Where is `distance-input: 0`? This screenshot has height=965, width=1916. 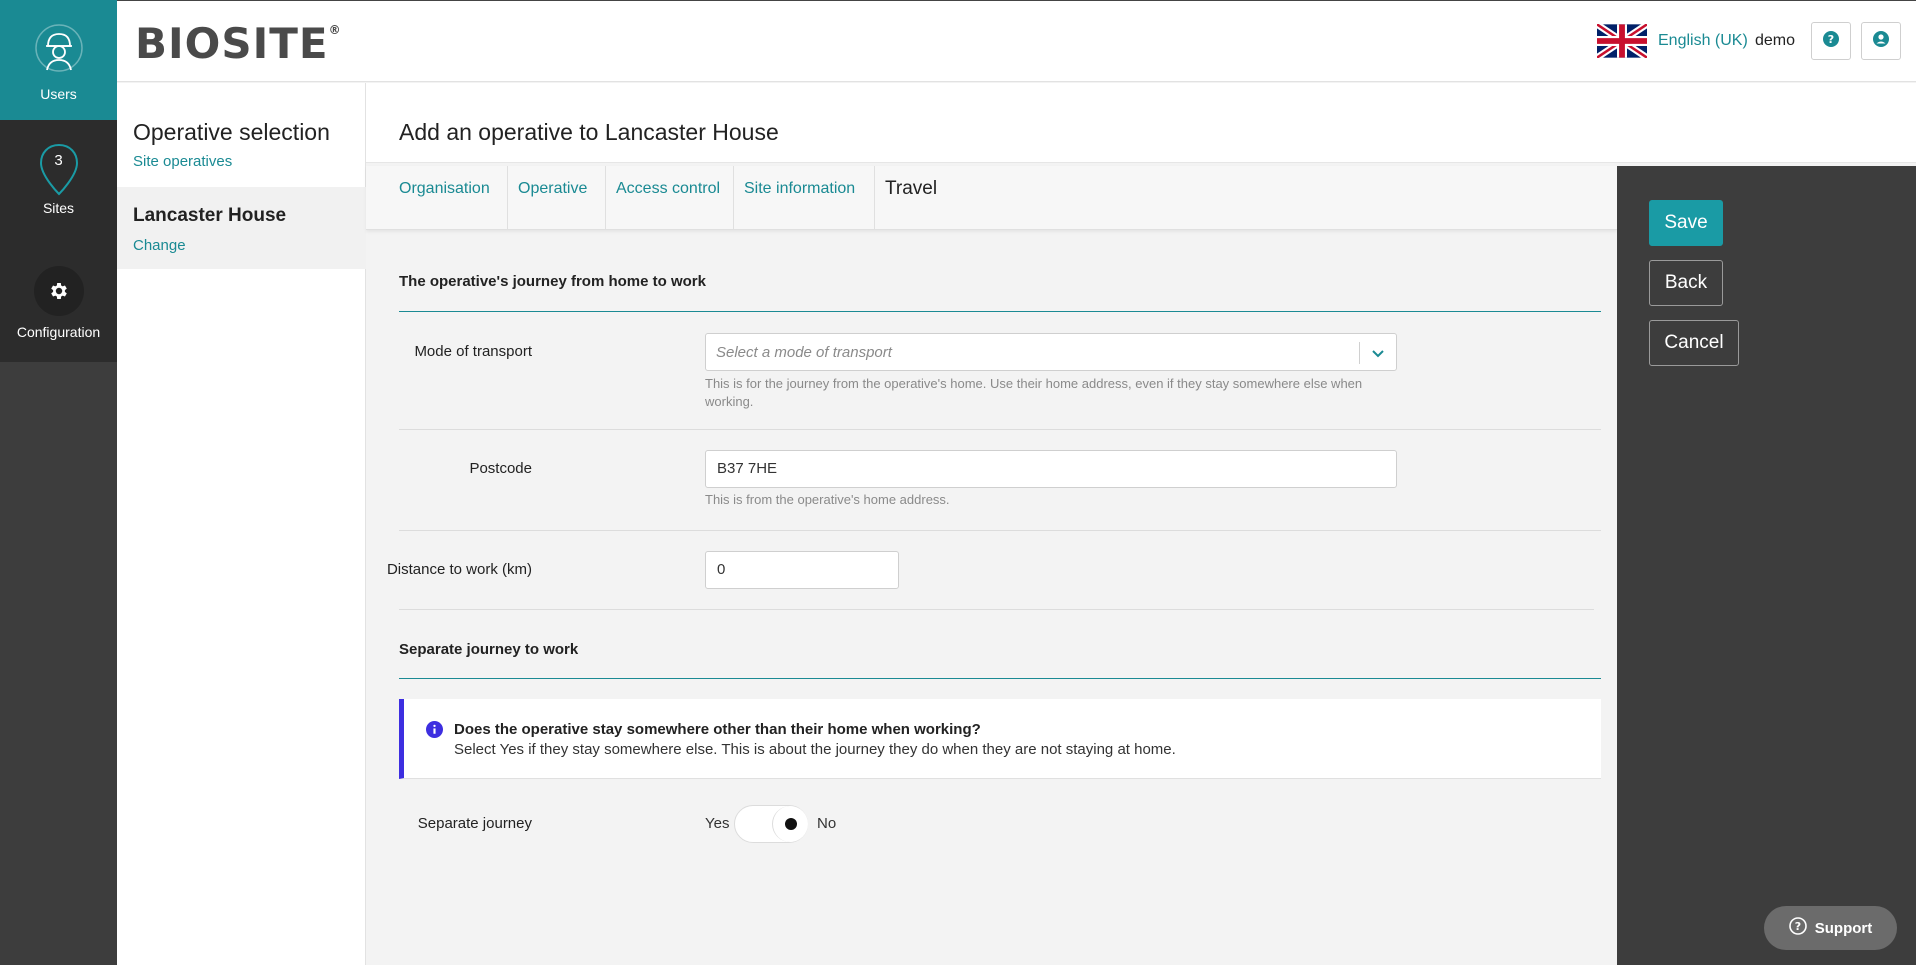
distance-input: 0 is located at coordinates (802, 570).